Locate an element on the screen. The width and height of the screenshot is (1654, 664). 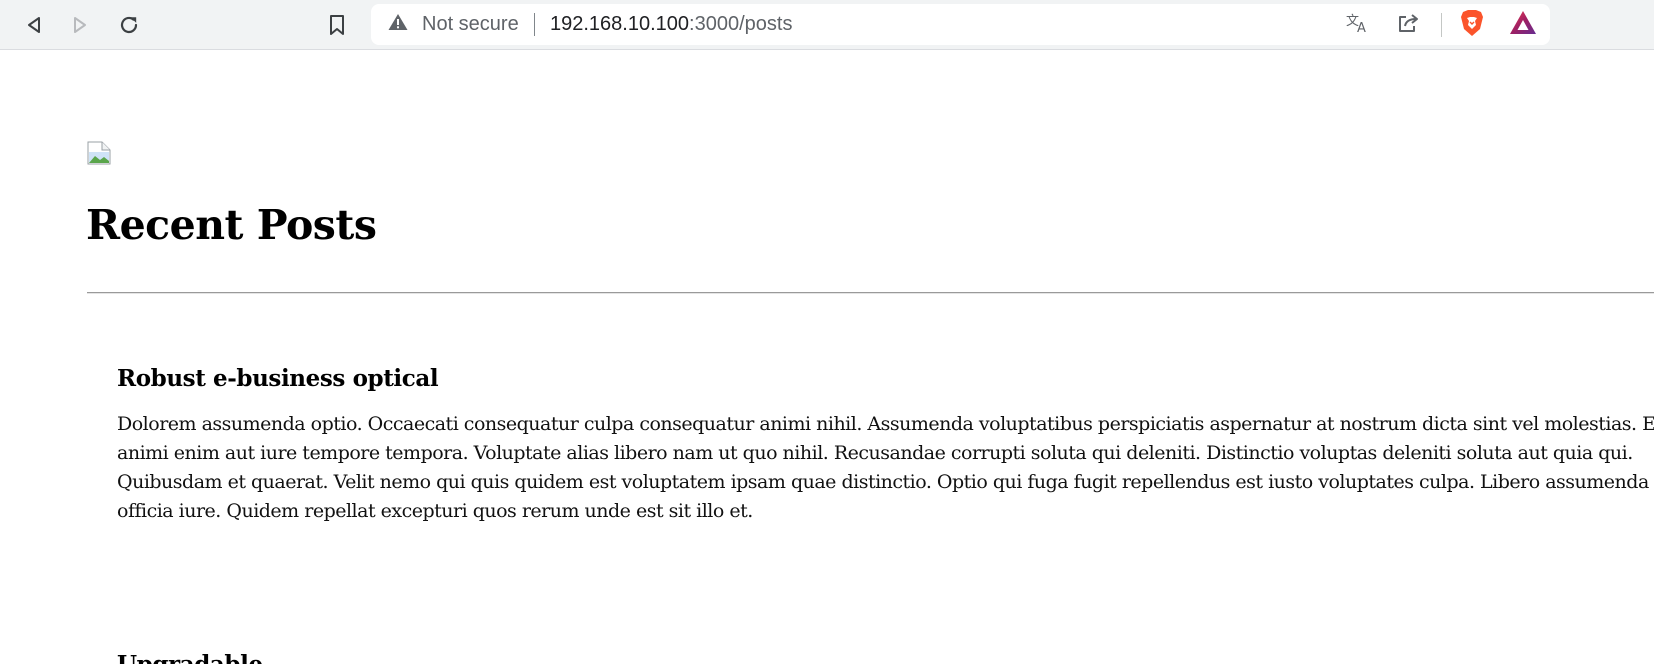
share-icon is located at coordinates (1408, 25).